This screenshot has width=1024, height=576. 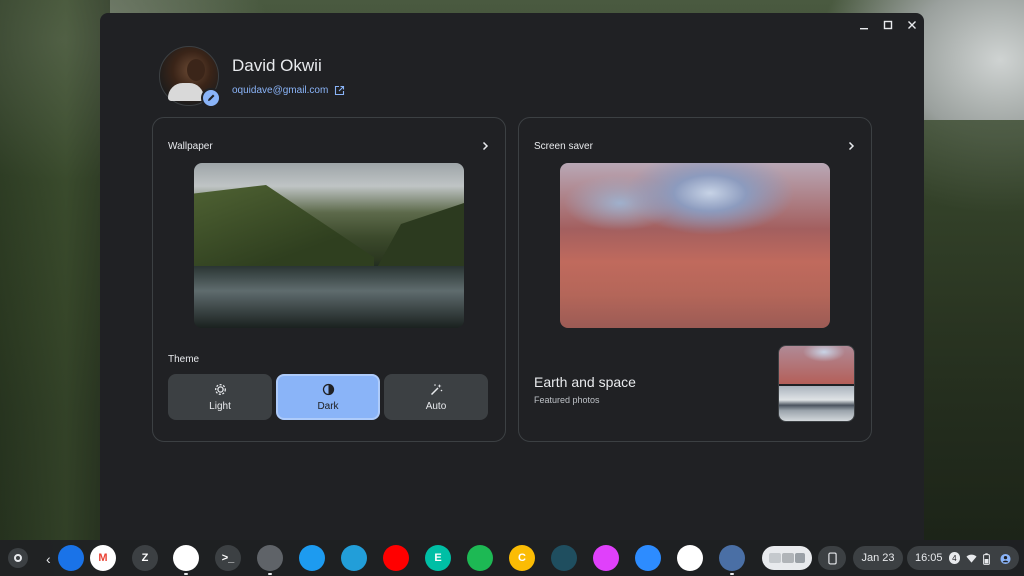 I want to click on wallpaper-preview-image, so click(x=329, y=245).